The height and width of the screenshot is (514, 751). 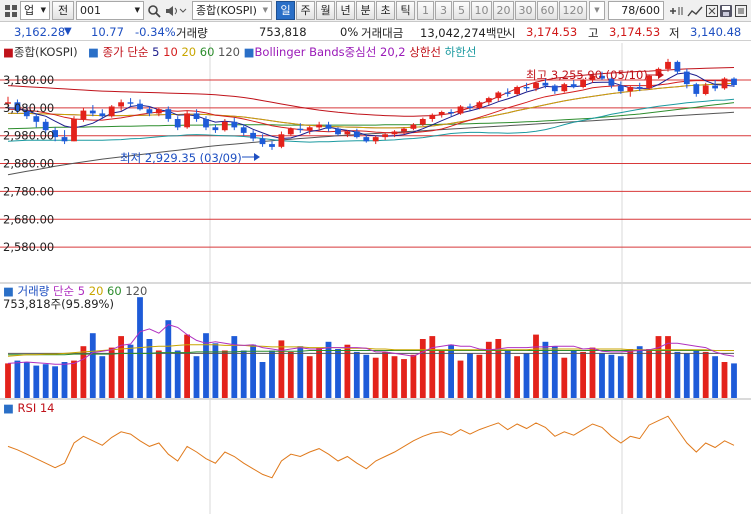 I want to click on stock-name-field: 종합(KOSPI) ▼, so click(x=232, y=10).